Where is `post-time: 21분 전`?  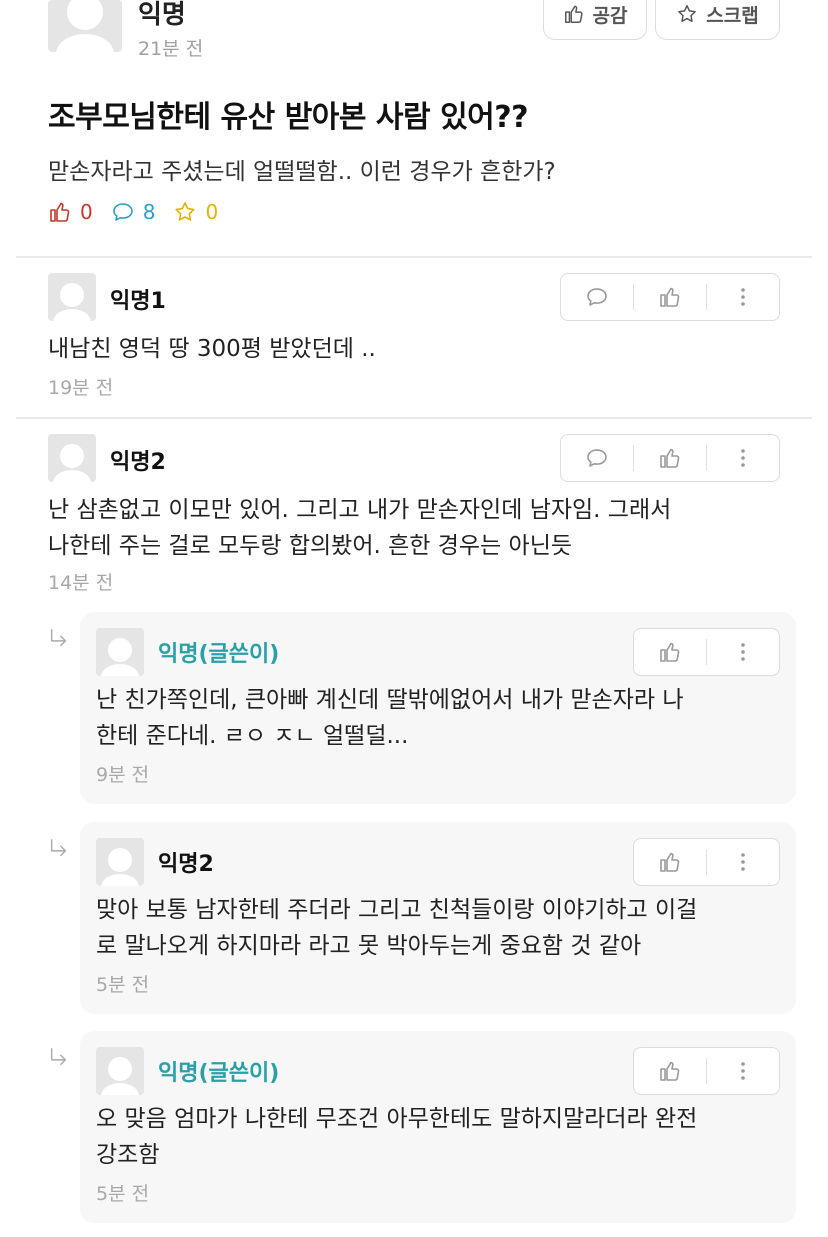
post-time: 21분 전 is located at coordinates (171, 49).